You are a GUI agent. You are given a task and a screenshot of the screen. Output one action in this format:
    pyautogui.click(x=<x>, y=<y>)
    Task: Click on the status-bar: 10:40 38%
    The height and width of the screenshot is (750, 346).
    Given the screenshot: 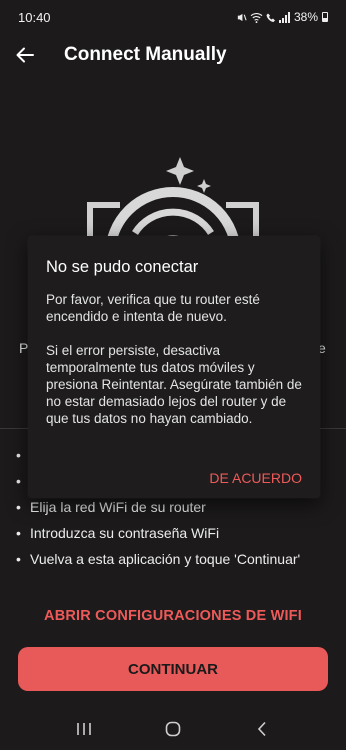 What is the action you would take?
    pyautogui.click(x=173, y=17)
    